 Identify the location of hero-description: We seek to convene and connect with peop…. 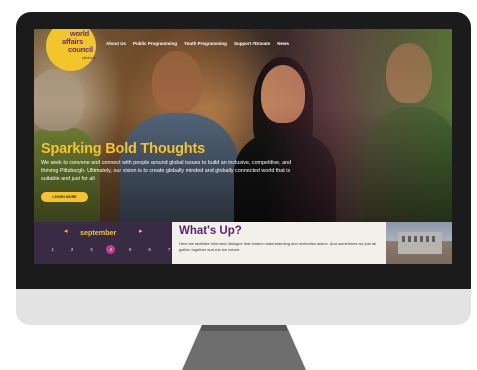
(166, 171).